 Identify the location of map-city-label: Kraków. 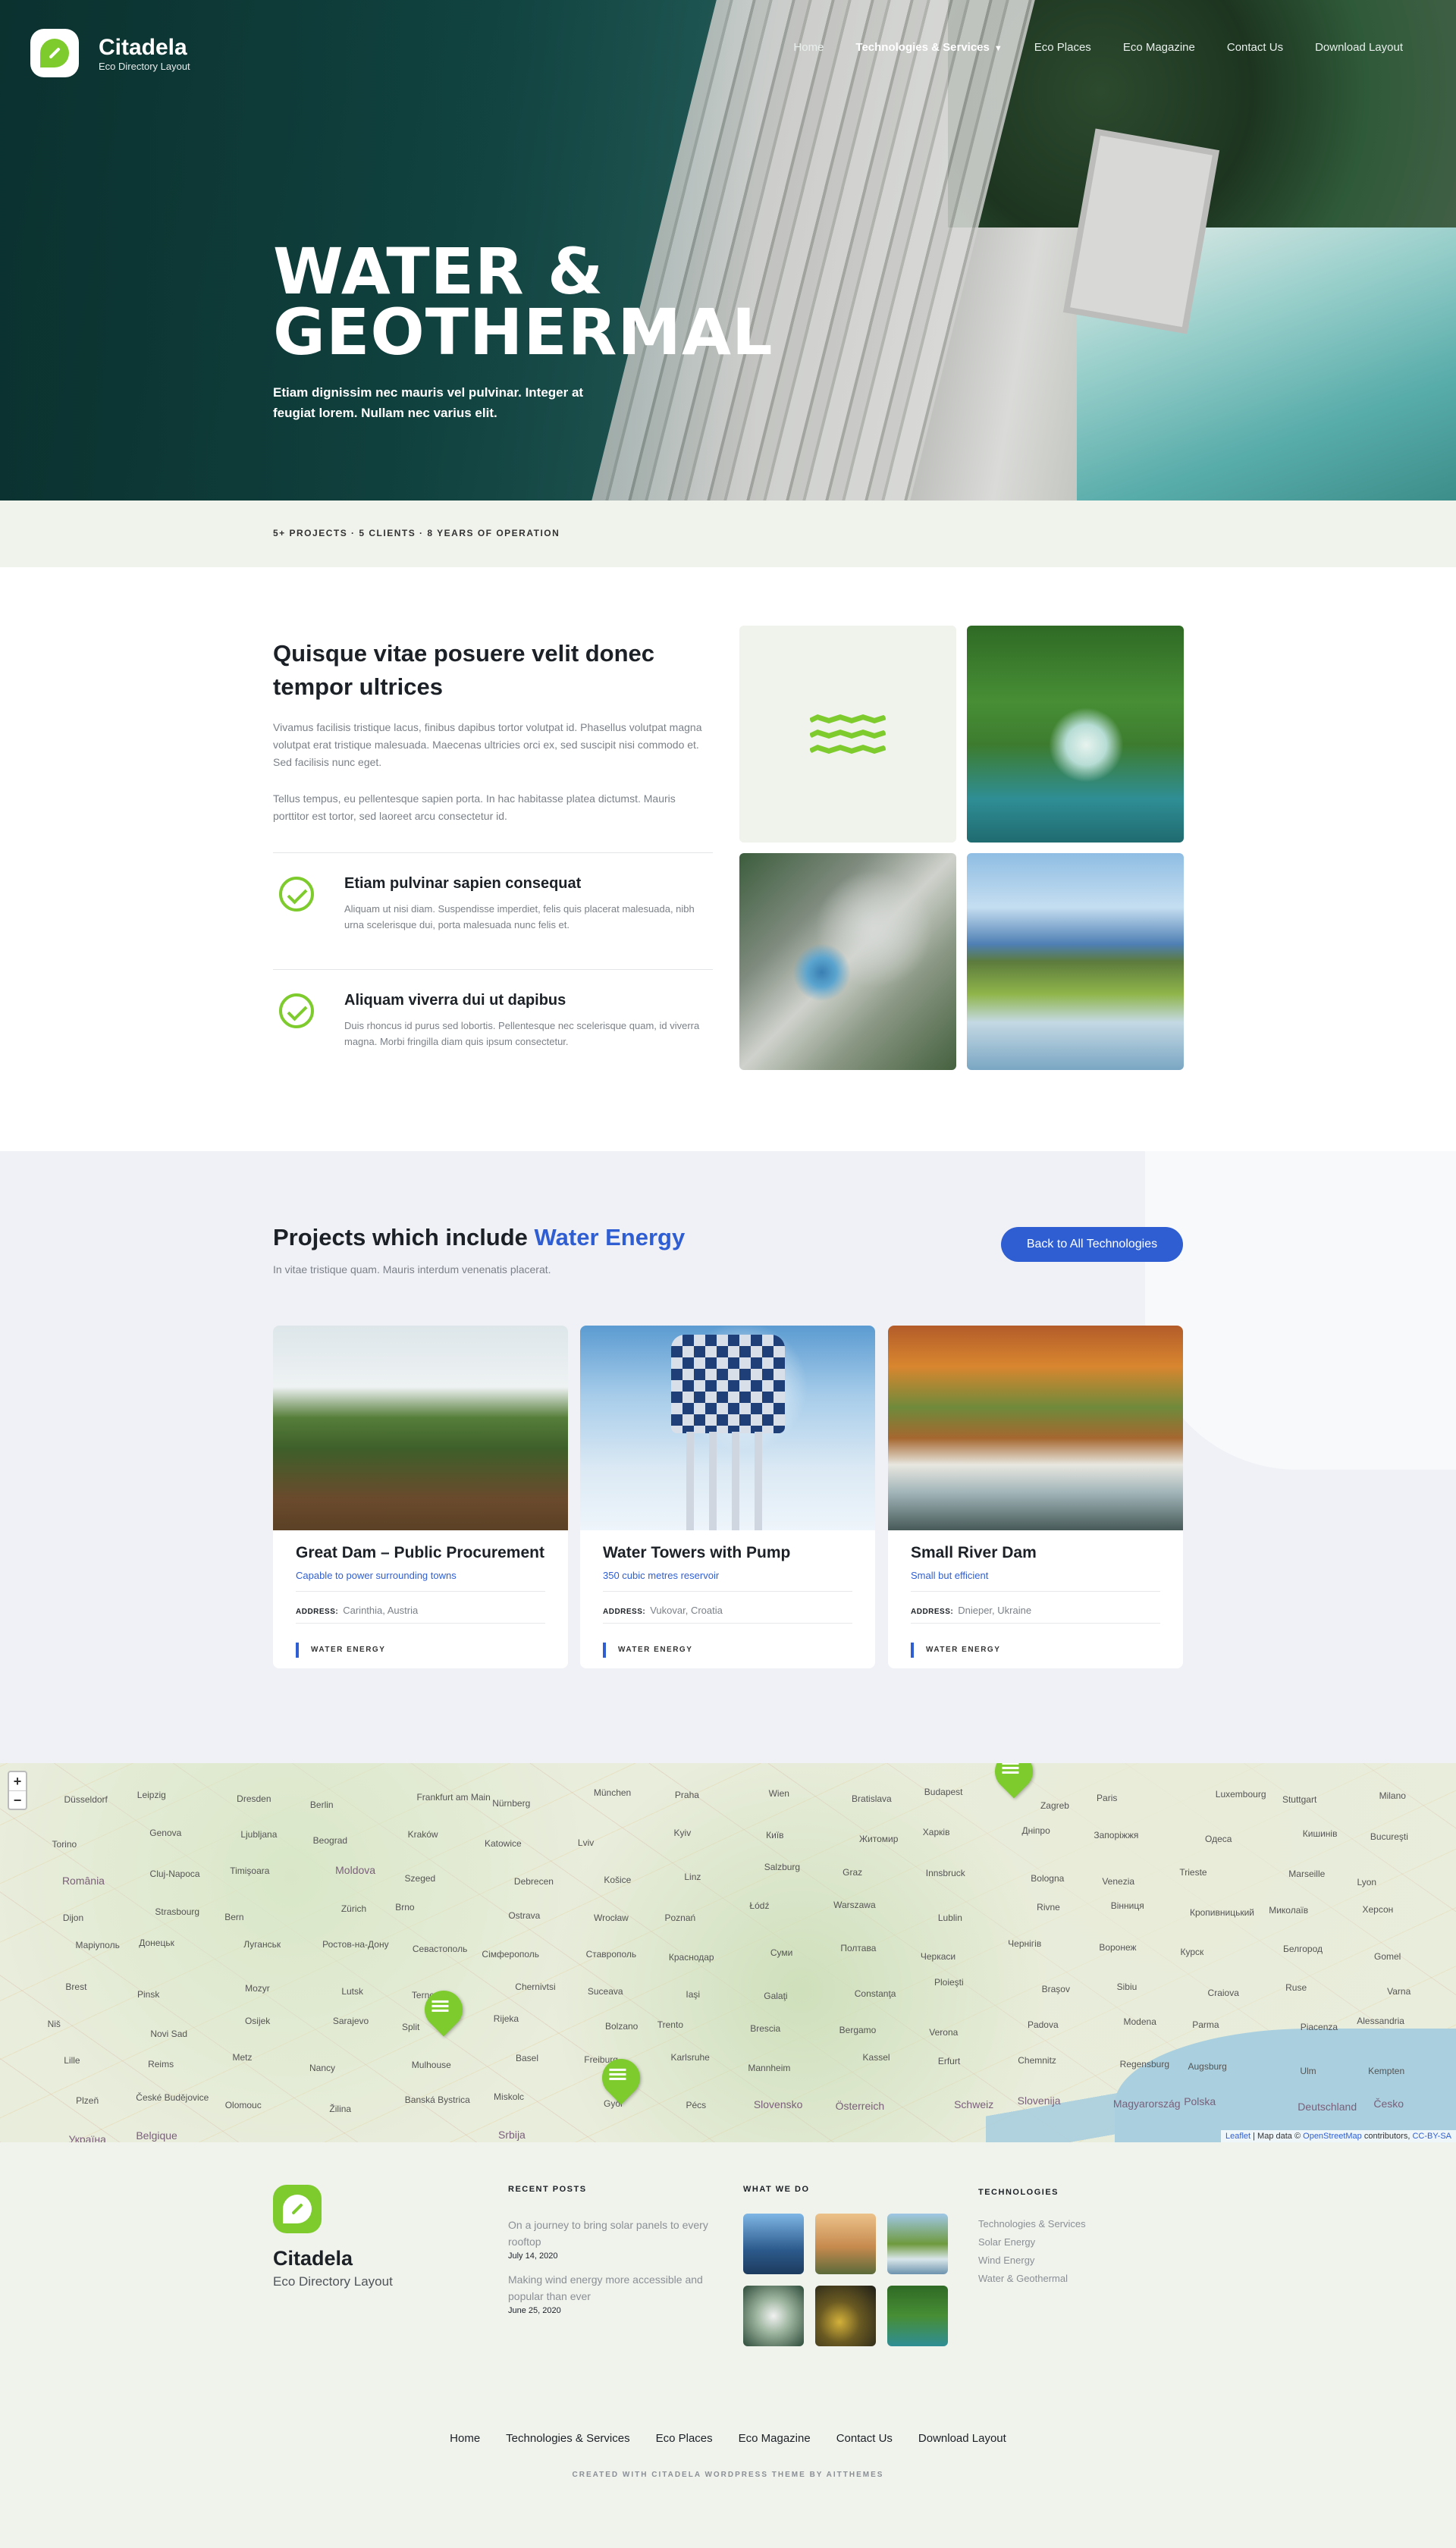
(422, 1834).